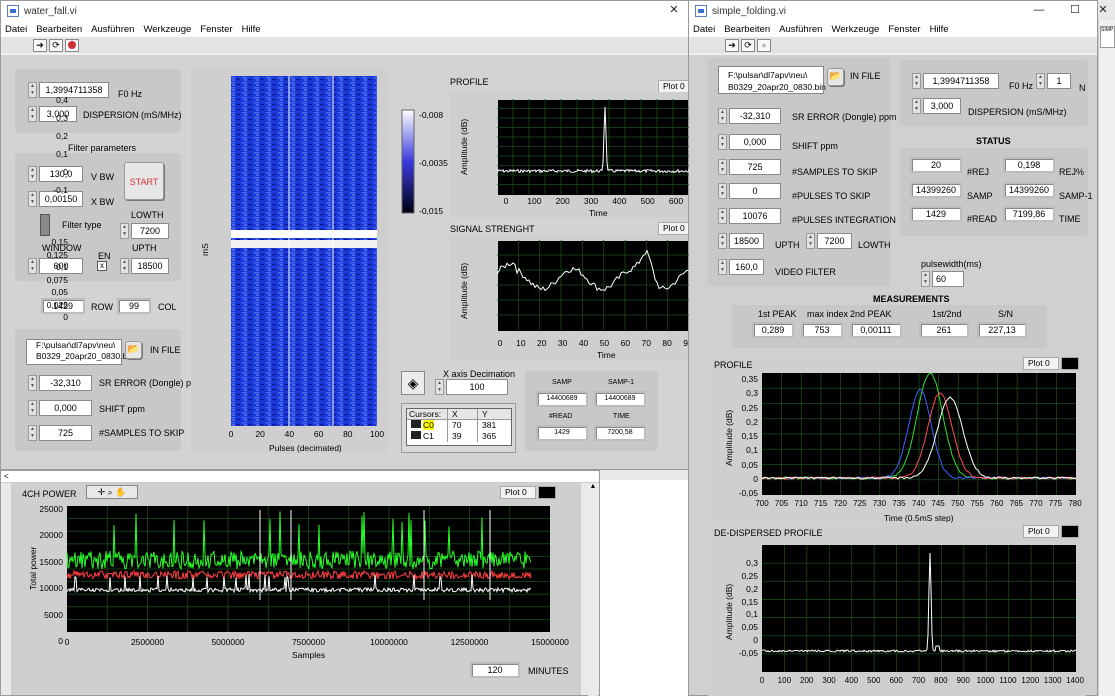 The width and height of the screenshot is (1115, 696). What do you see at coordinates (1106, 358) in the screenshot?
I see `right-scrollbar` at bounding box center [1106, 358].